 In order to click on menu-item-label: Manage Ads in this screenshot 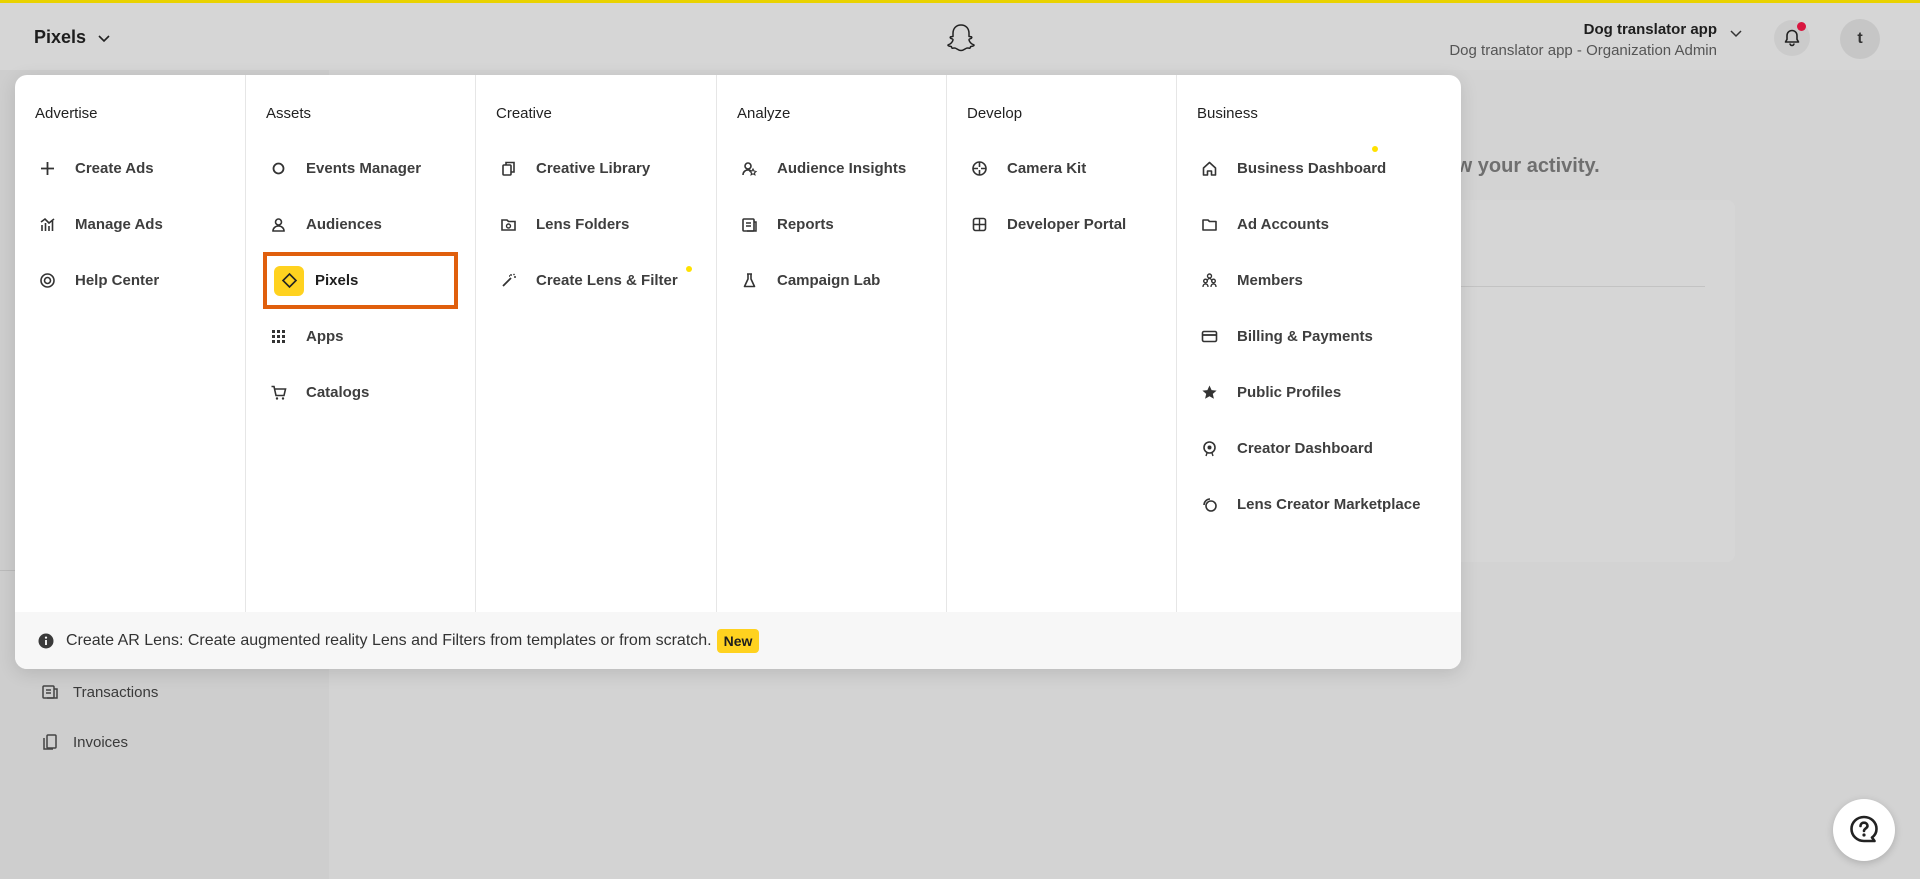, I will do `click(119, 224)`.